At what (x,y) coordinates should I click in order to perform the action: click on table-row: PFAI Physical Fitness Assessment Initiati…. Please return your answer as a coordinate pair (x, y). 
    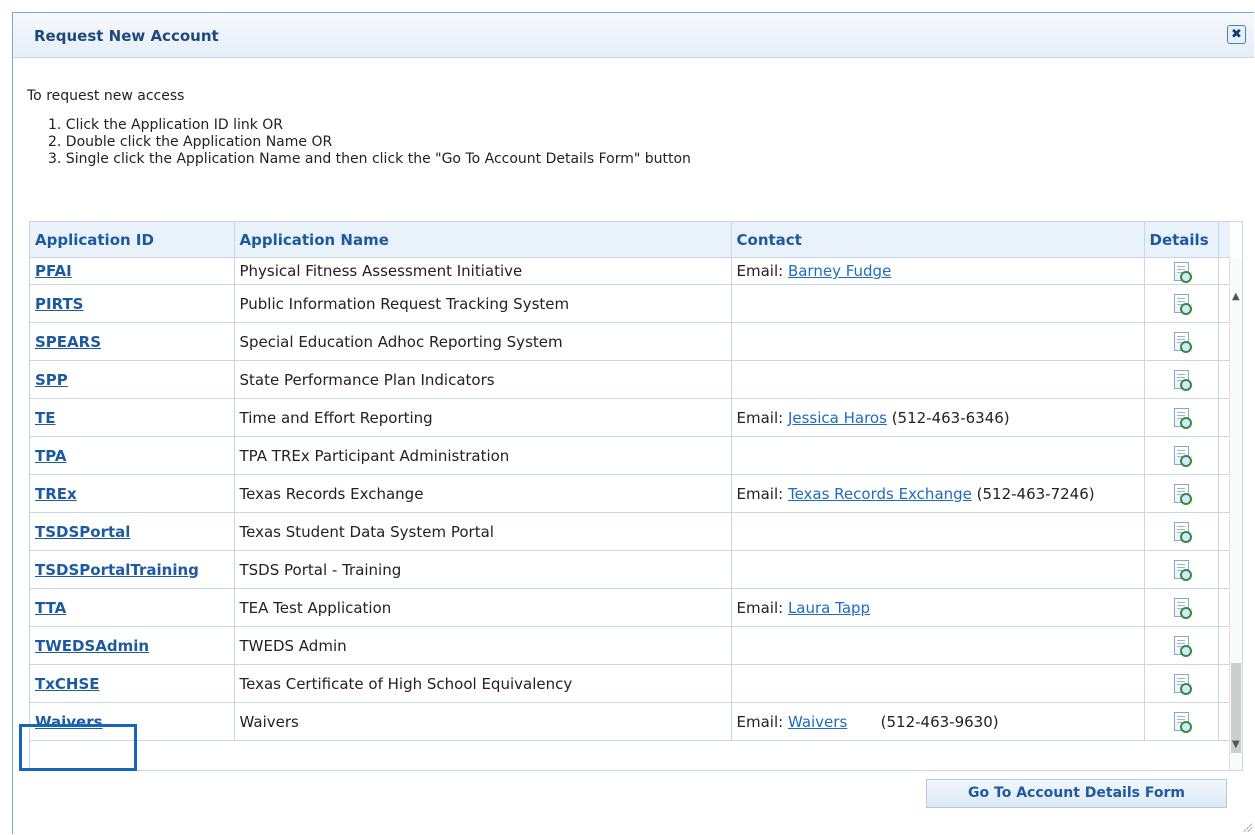
    Looking at the image, I should click on (630, 271).